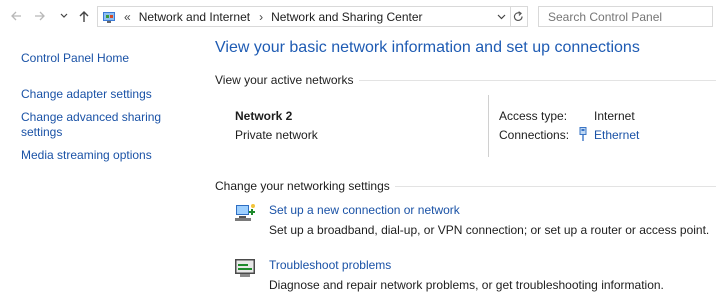 The image size is (716, 304). What do you see at coordinates (533, 116) in the screenshot?
I see `access-type-label: Access type:` at bounding box center [533, 116].